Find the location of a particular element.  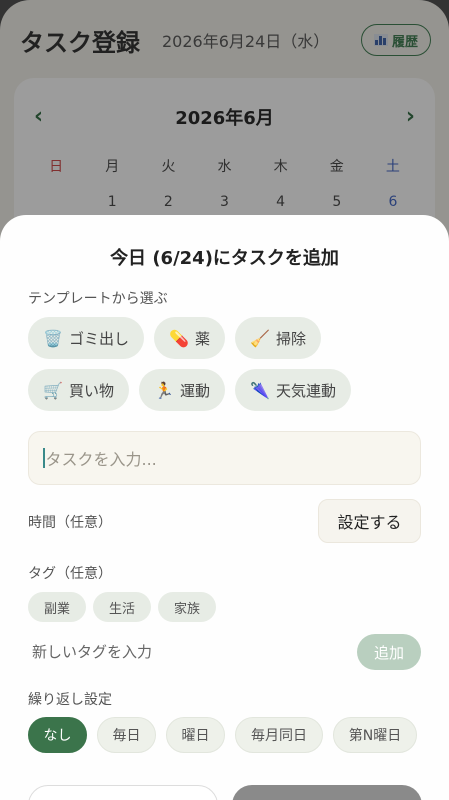

template-chip-label: 買い物 is located at coordinates (92, 390).